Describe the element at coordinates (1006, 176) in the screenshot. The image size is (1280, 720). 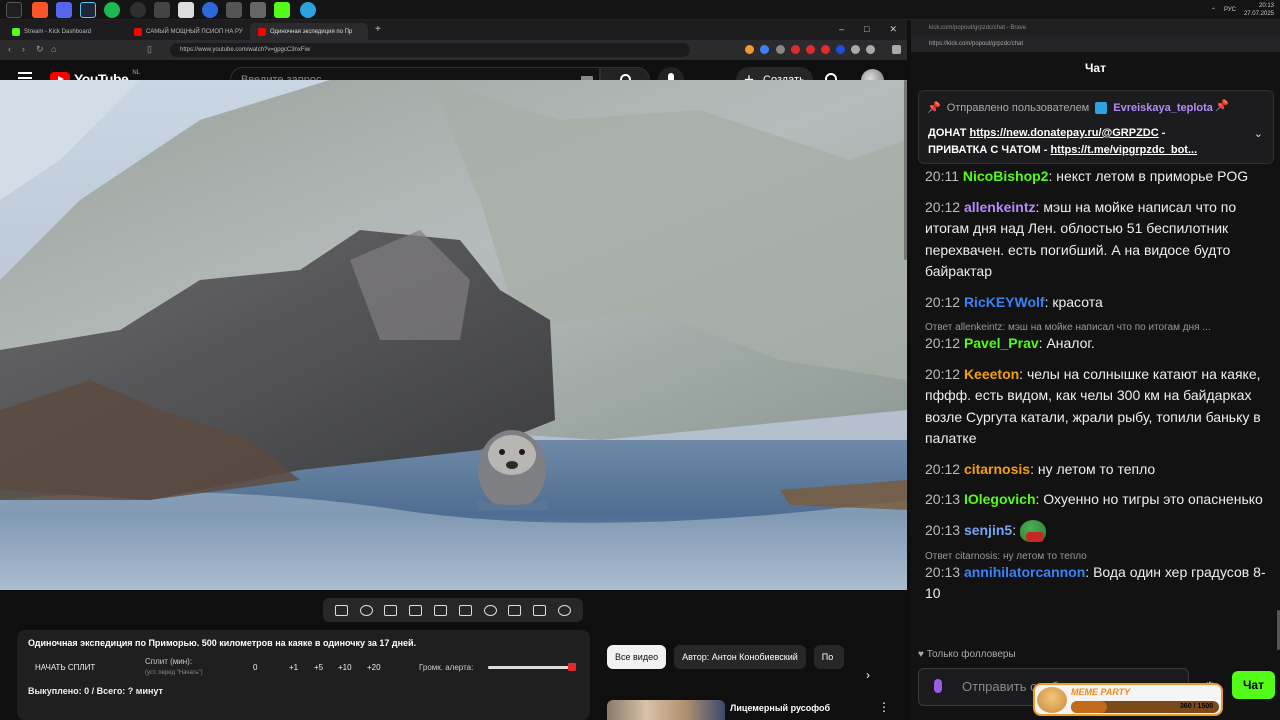
I see `message-username: NicoBishop2` at that location.